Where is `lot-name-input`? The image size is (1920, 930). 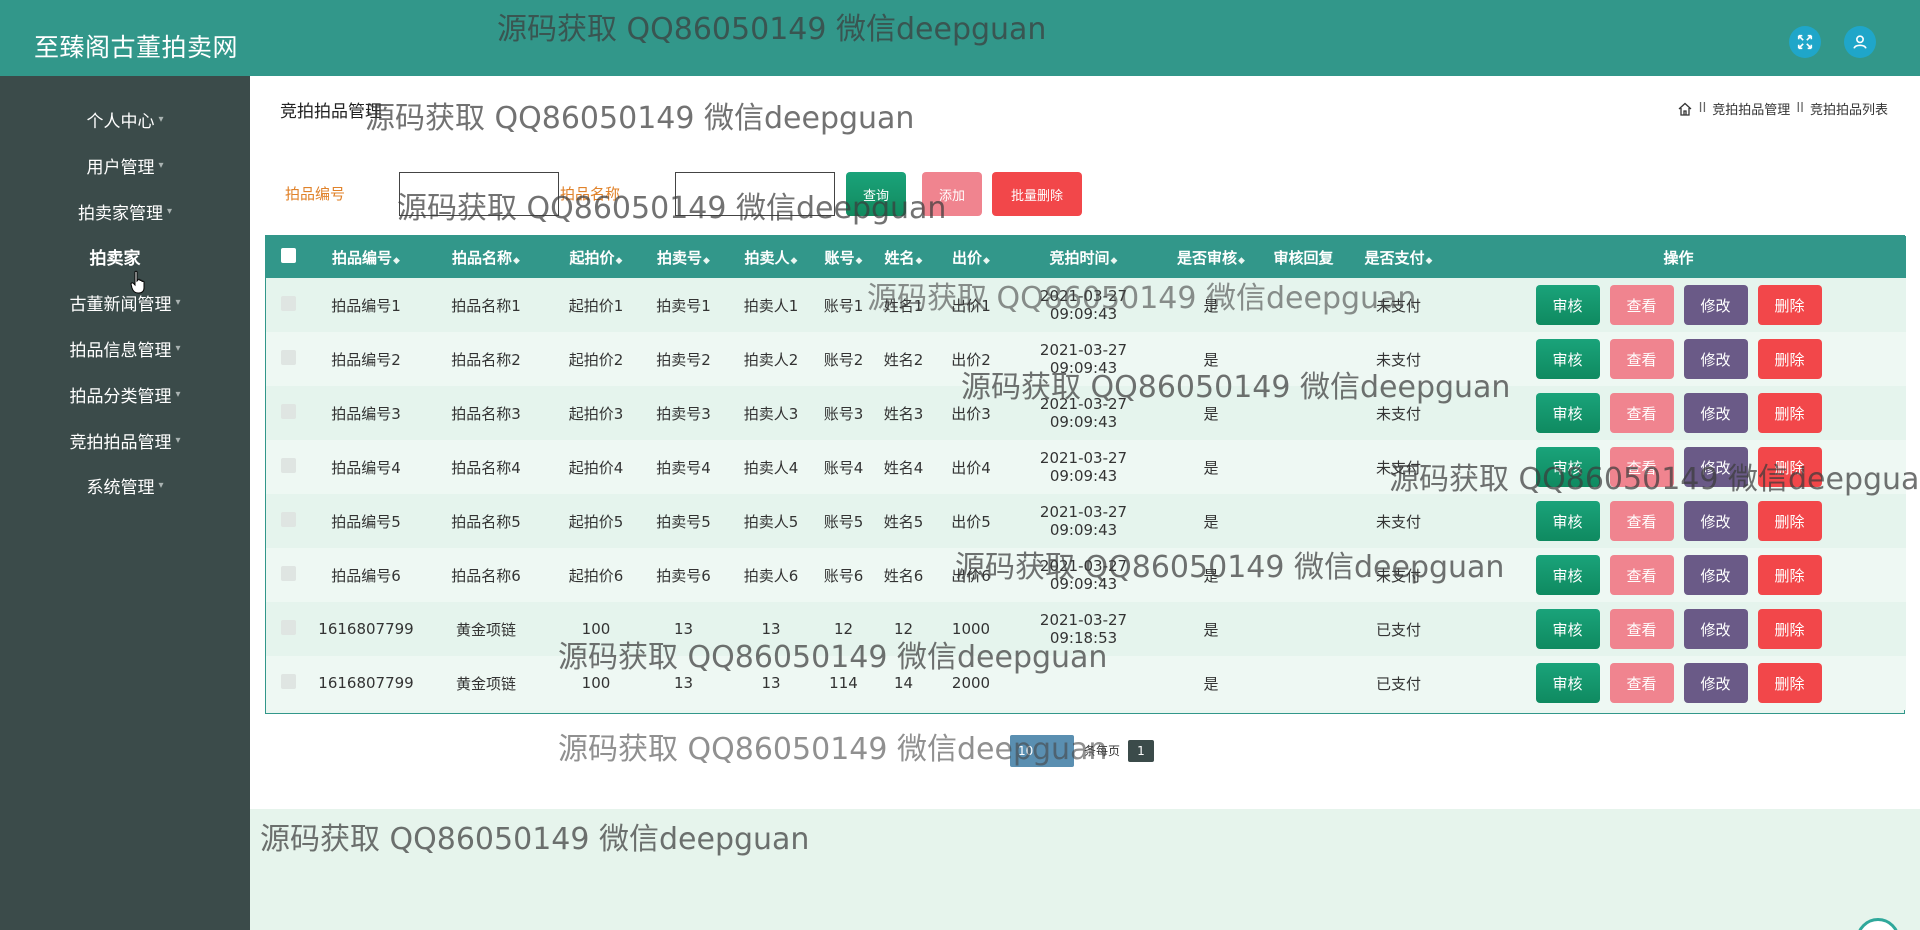
lot-name-input is located at coordinates (755, 194).